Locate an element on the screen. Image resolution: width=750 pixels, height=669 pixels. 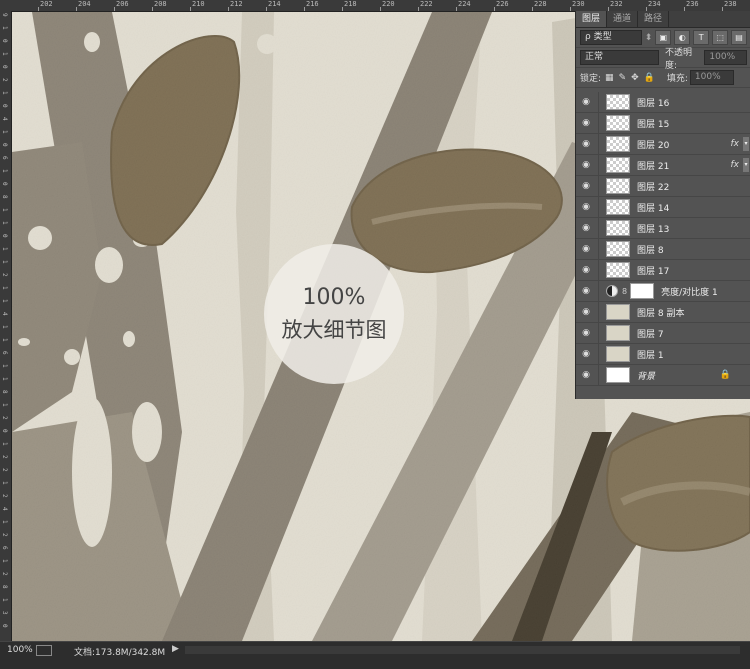
lock-position-icon: ✥ is located at coordinates (635, 78).